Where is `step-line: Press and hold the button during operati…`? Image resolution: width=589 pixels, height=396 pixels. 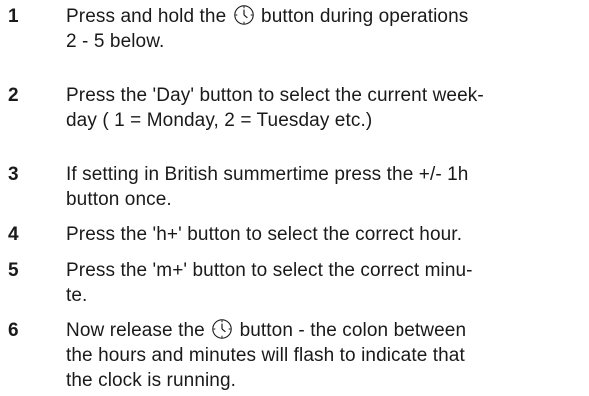 step-line: Press and hold the button during operati… is located at coordinates (326, 16).